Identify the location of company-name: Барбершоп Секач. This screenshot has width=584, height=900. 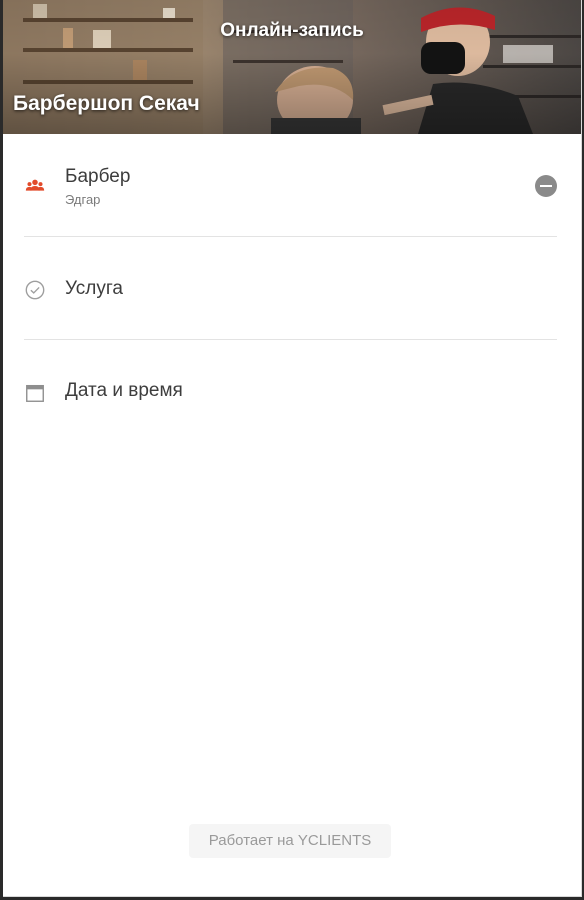
(106, 103).